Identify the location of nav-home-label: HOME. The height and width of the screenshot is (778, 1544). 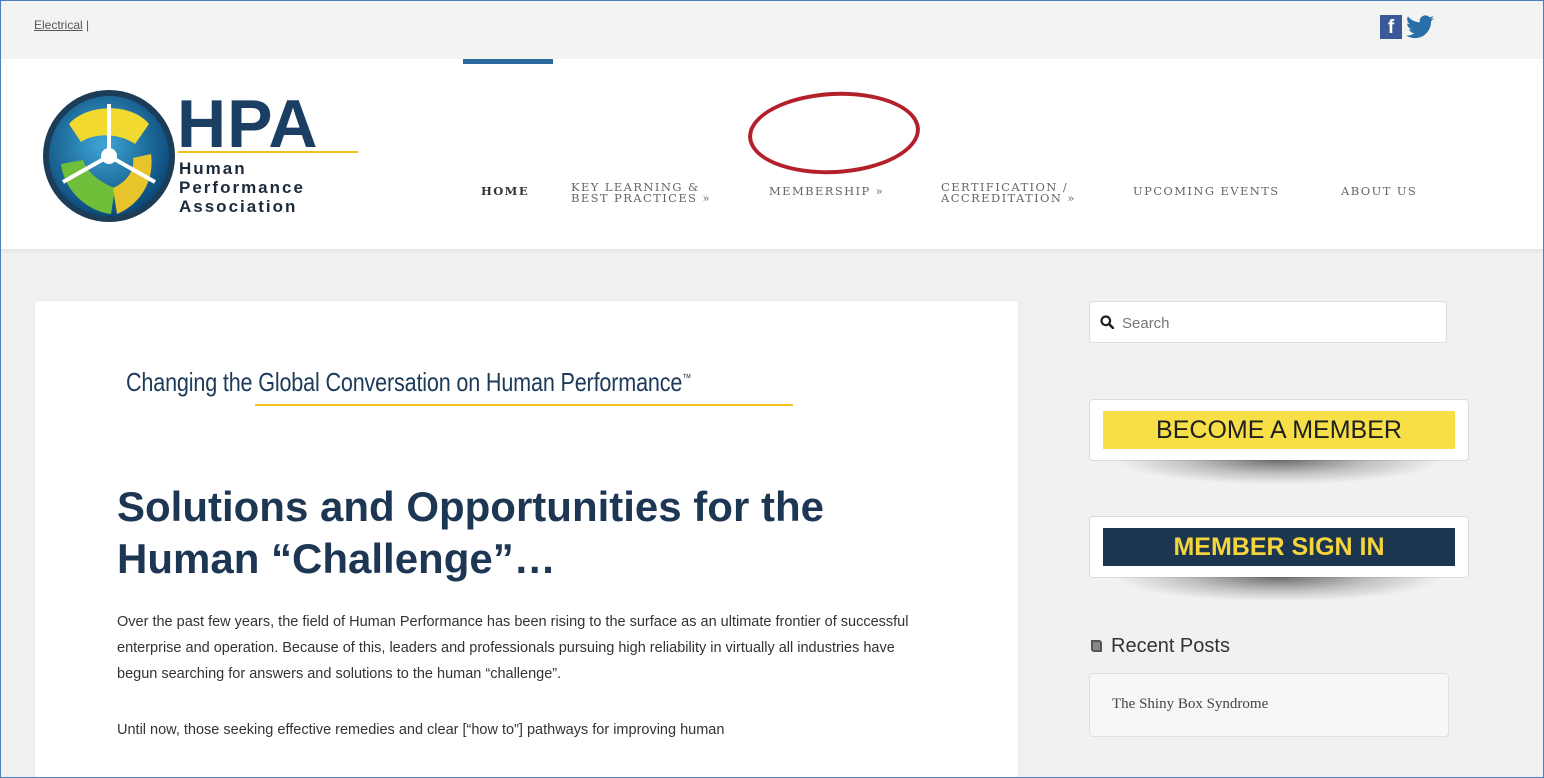
(505, 191).